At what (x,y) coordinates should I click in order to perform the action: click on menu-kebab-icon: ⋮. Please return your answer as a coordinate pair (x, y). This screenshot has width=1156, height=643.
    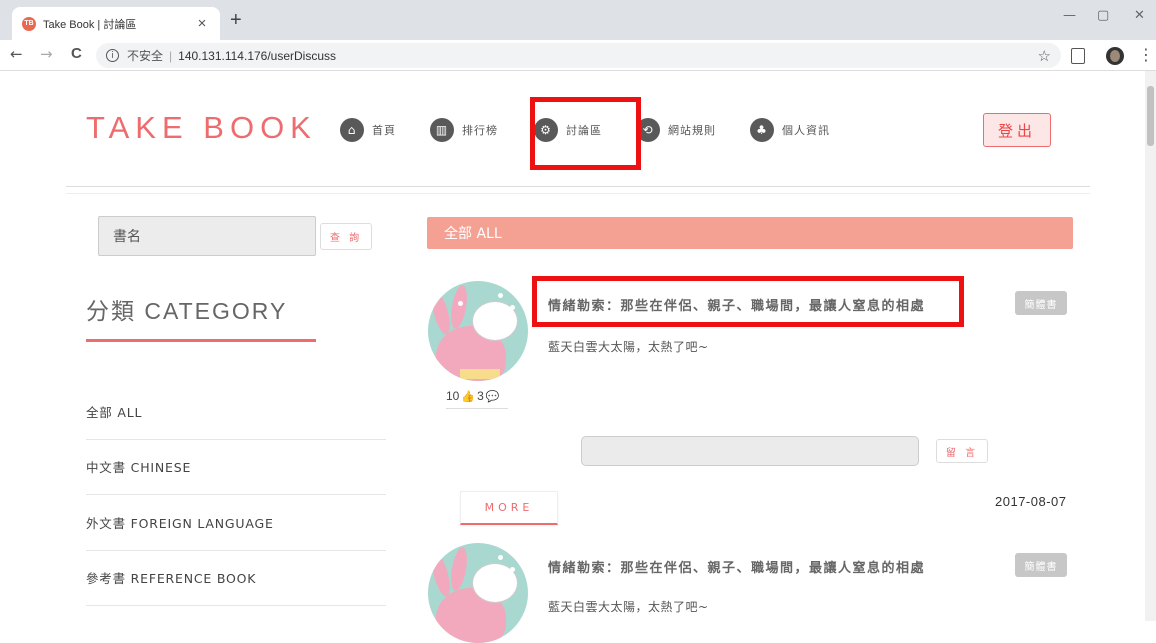
    Looking at the image, I should click on (1146, 54).